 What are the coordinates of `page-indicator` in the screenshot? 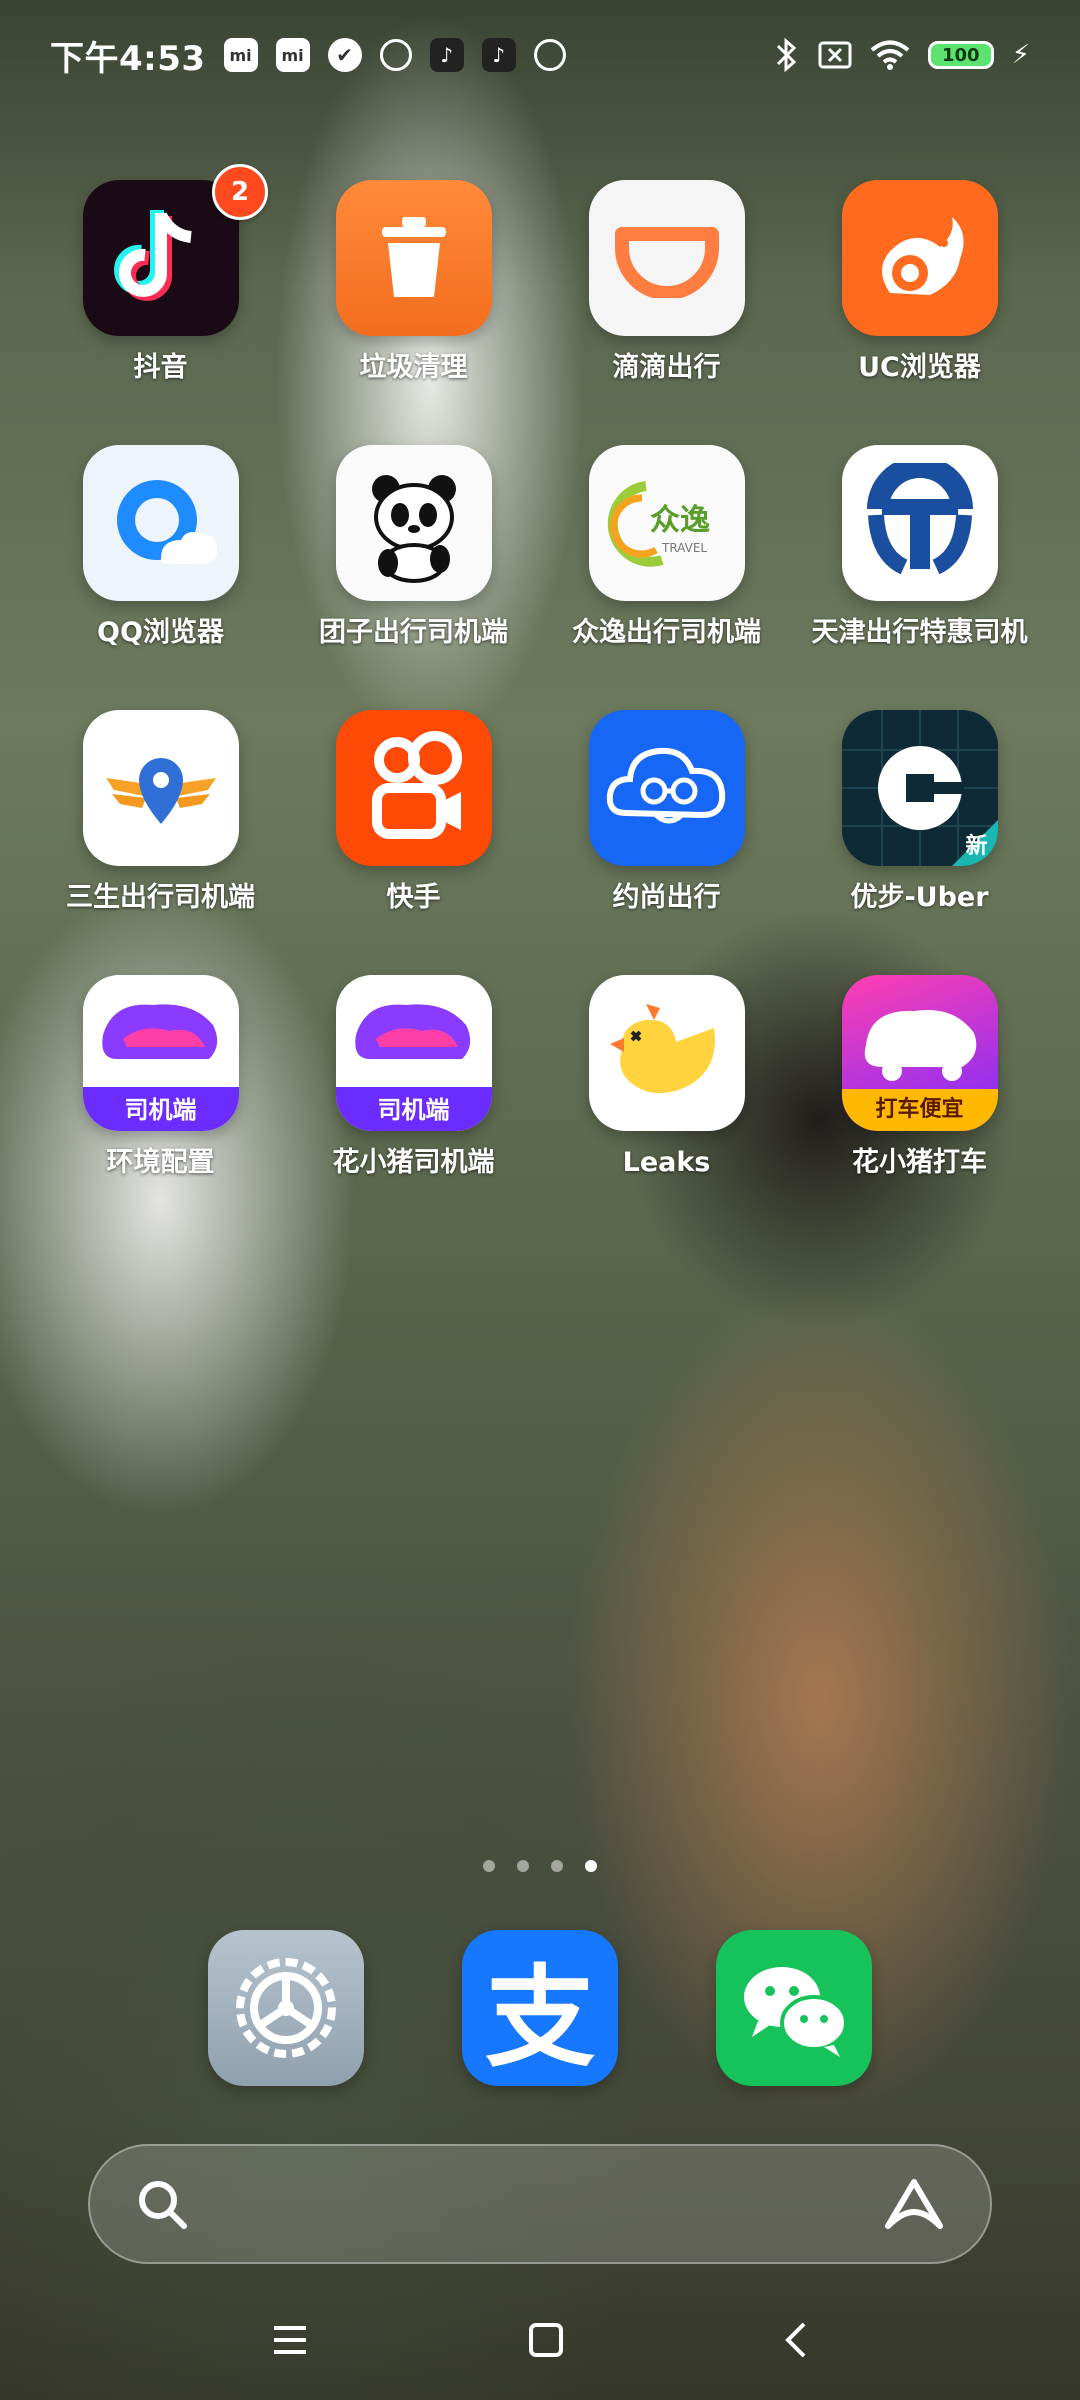 It's located at (540, 1866).